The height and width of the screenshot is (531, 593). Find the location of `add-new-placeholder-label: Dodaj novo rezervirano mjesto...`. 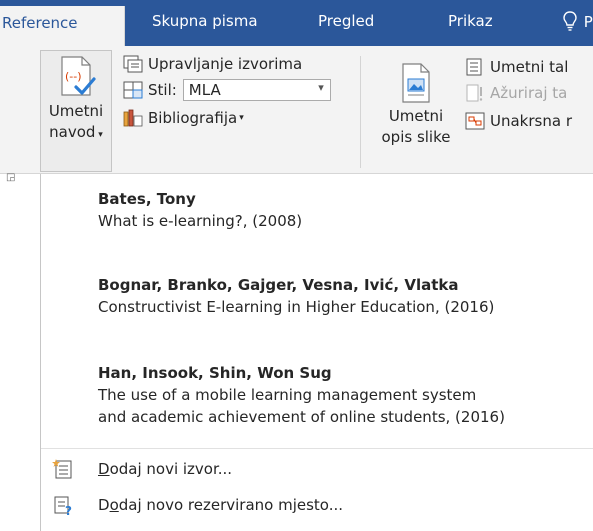

add-new-placeholder-label: Dodaj novo rezervirano mjesto... is located at coordinates (221, 505).